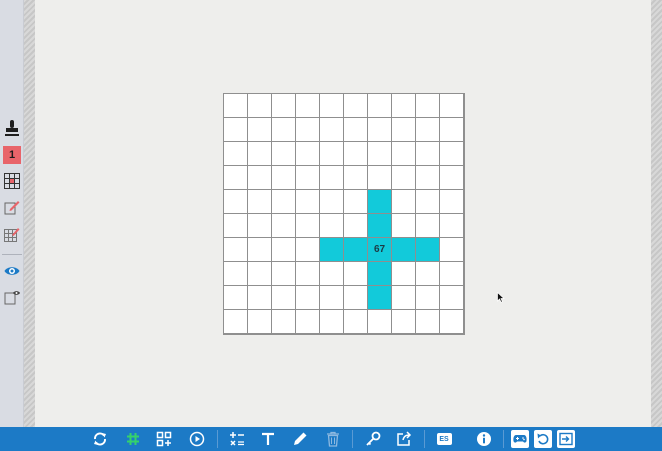 The height and width of the screenshot is (451, 662). Describe the element at coordinates (373, 439) in the screenshot. I see `key-icon` at that location.